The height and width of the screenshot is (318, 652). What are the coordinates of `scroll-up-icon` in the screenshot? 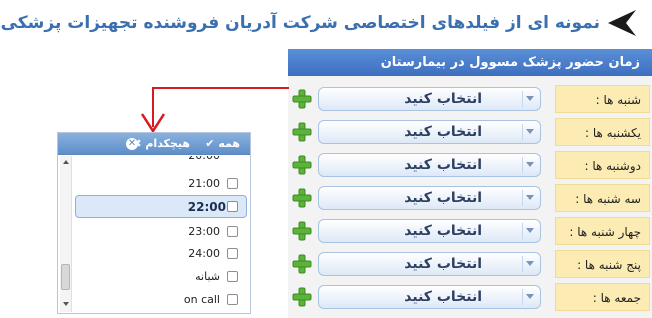 It's located at (66, 162).